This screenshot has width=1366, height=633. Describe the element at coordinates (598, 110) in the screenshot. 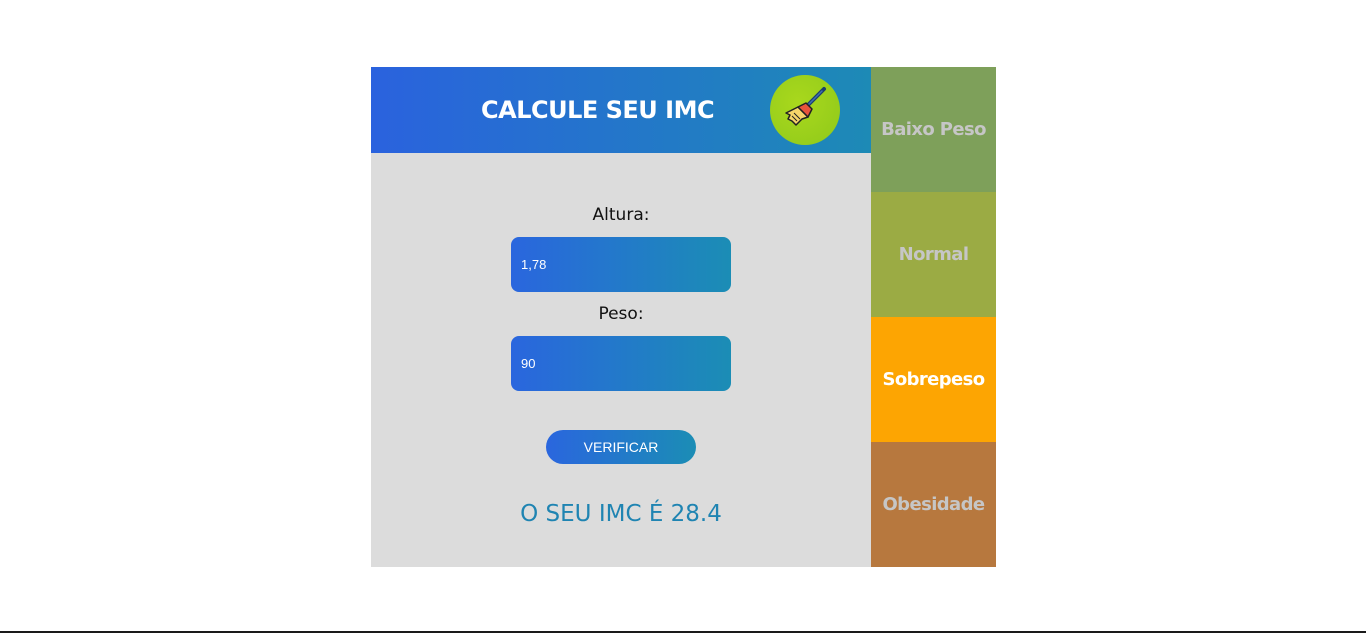

I see `page-title: CALCULE SEU IMC` at that location.